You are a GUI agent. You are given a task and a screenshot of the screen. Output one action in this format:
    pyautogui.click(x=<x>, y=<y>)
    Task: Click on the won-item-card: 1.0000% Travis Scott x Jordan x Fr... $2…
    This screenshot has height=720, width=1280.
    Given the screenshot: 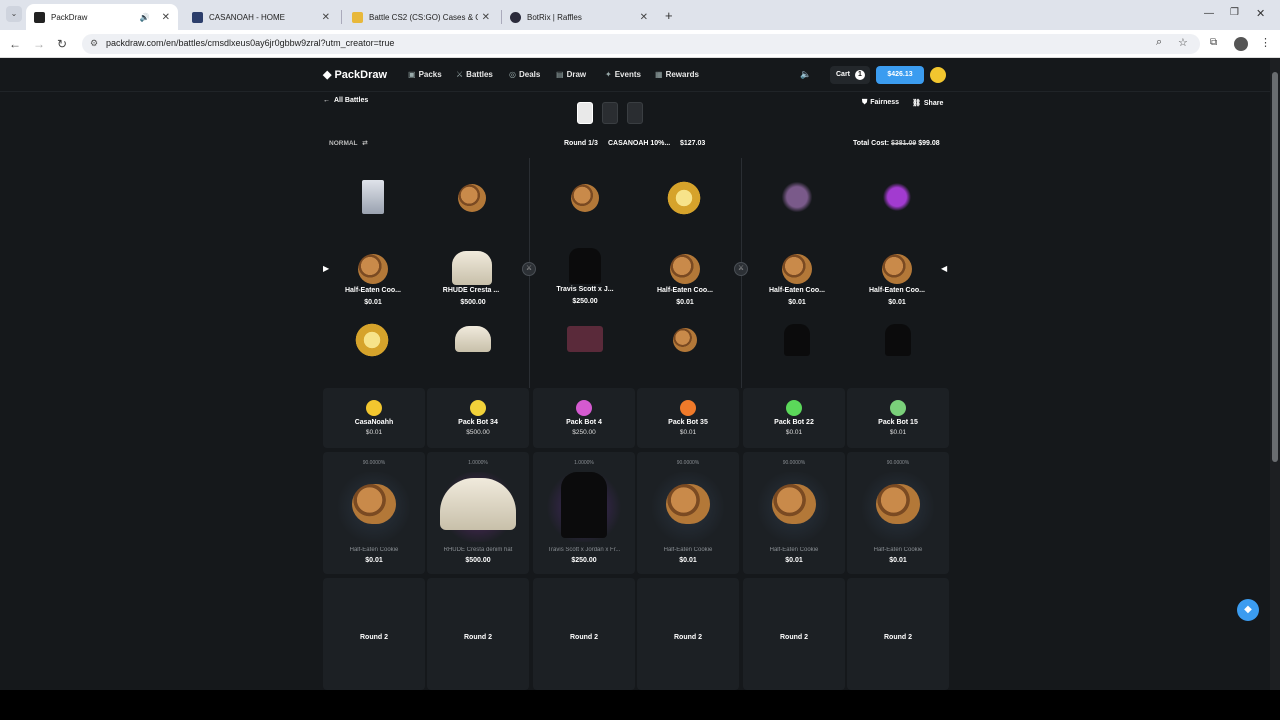 What is the action you would take?
    pyautogui.click(x=584, y=513)
    